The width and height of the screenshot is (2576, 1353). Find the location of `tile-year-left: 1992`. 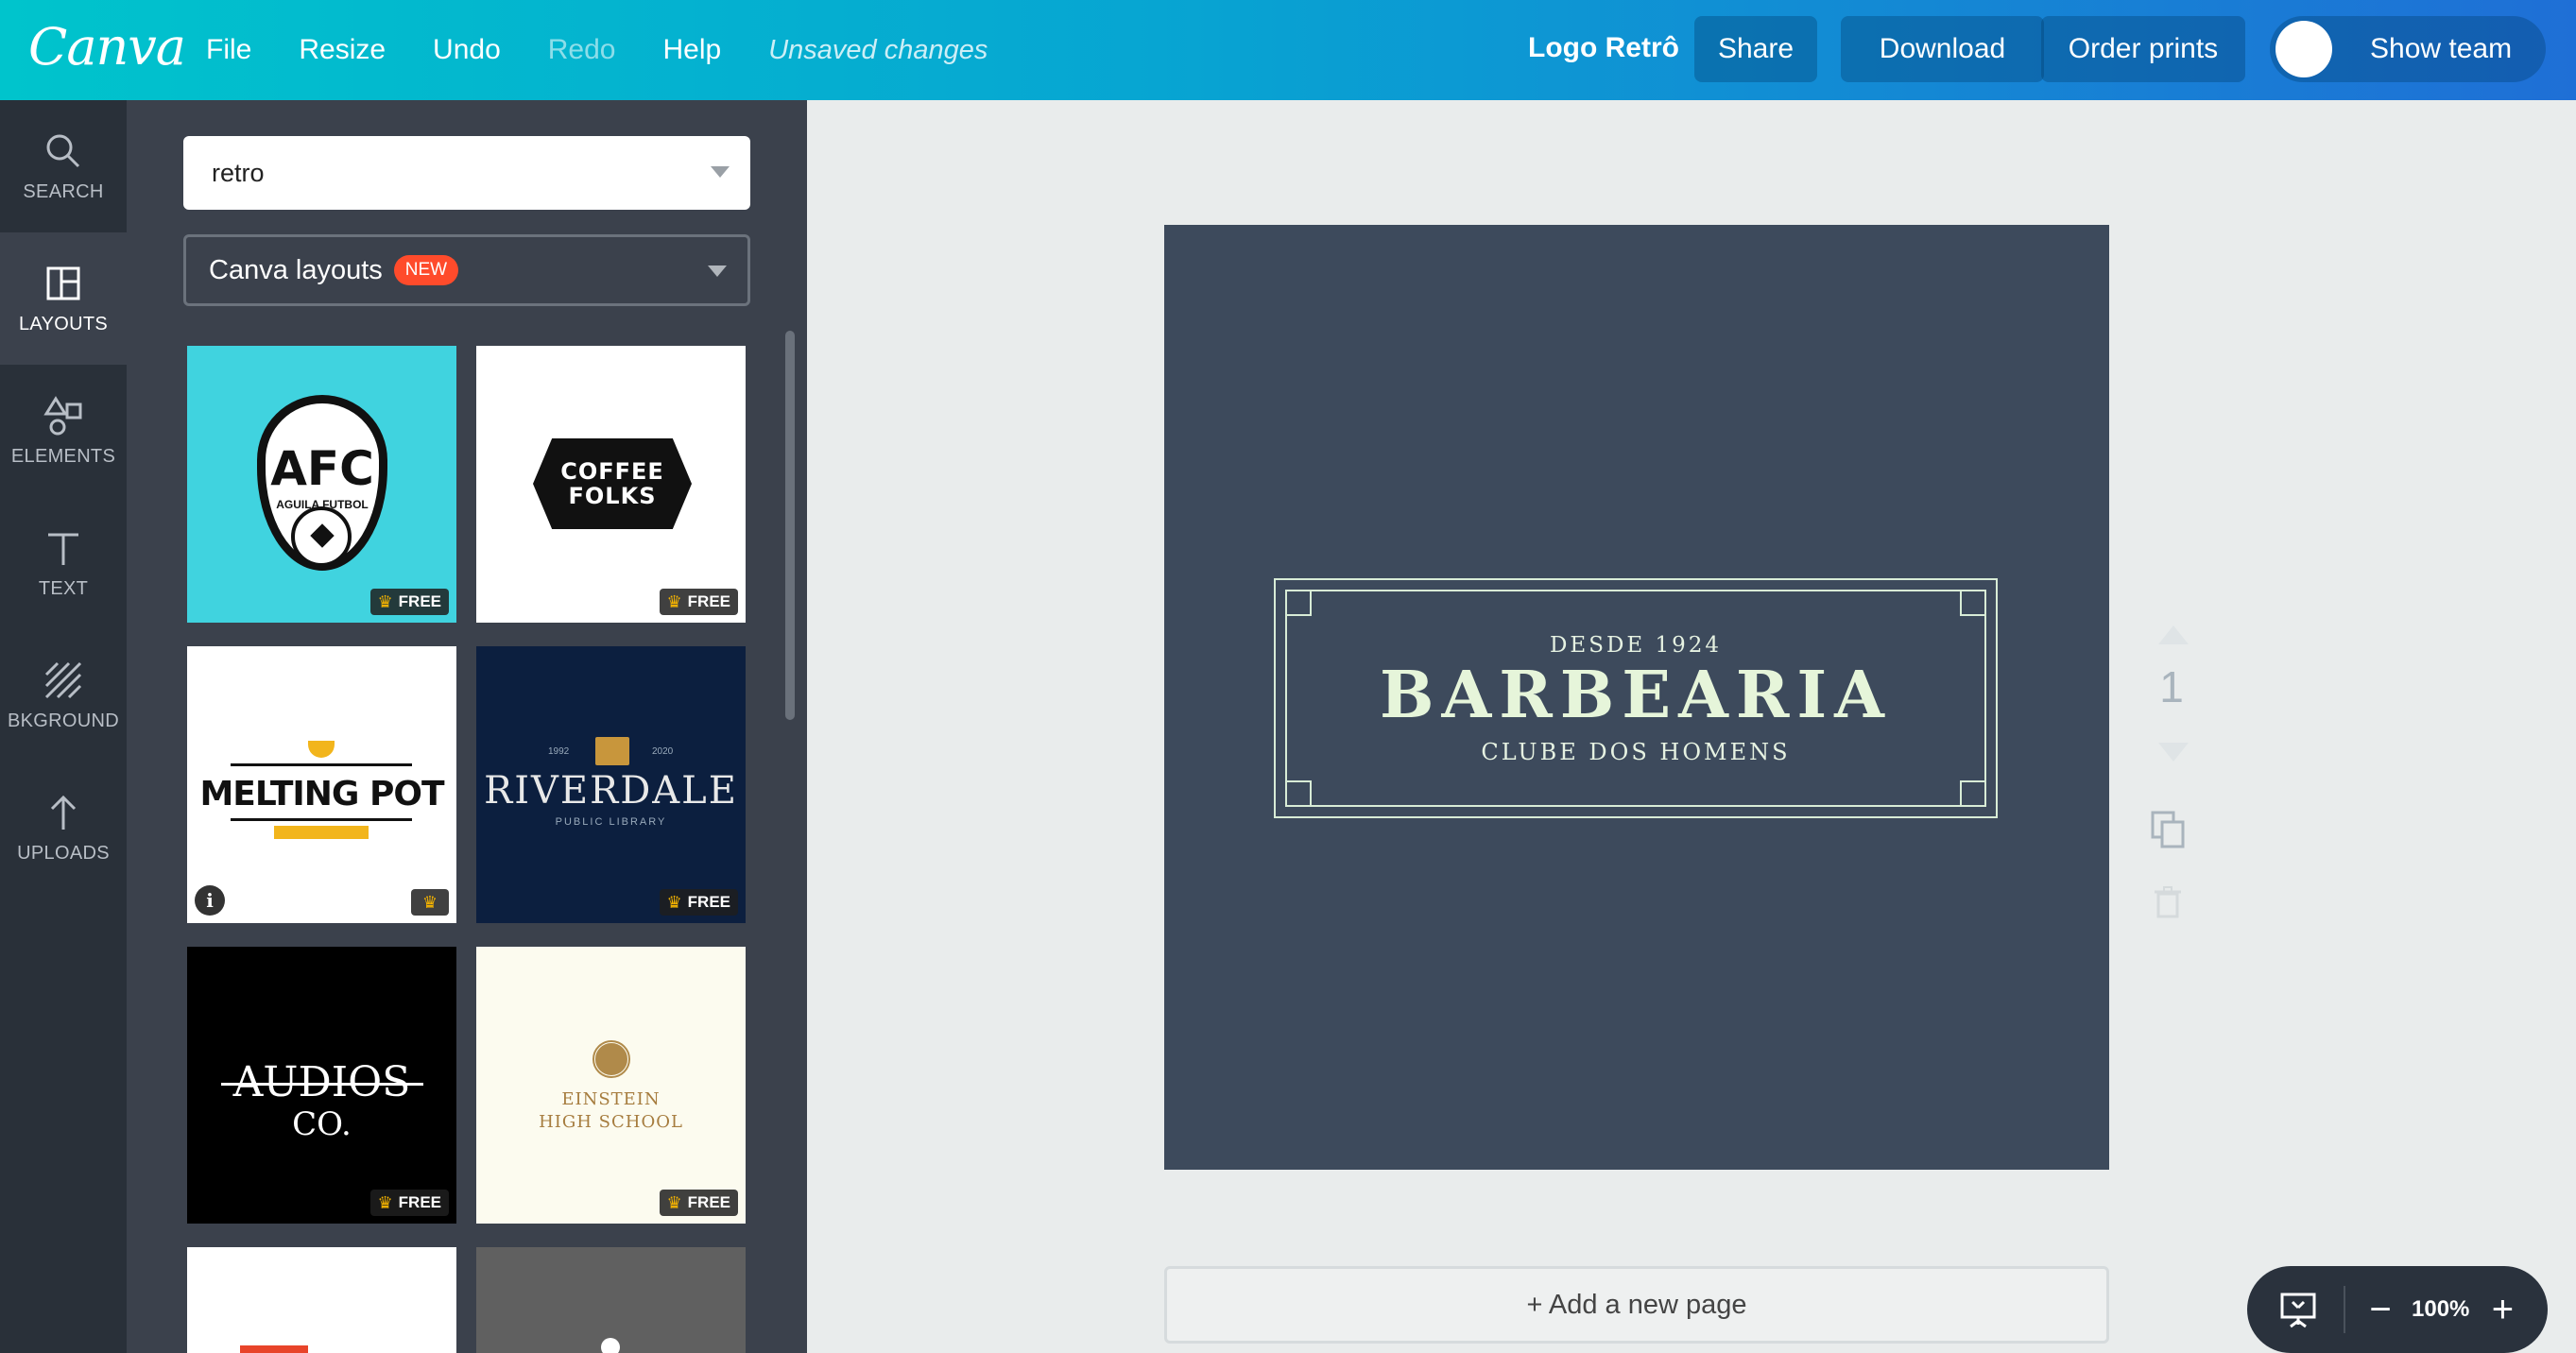

tile-year-left: 1992 is located at coordinates (559, 751).